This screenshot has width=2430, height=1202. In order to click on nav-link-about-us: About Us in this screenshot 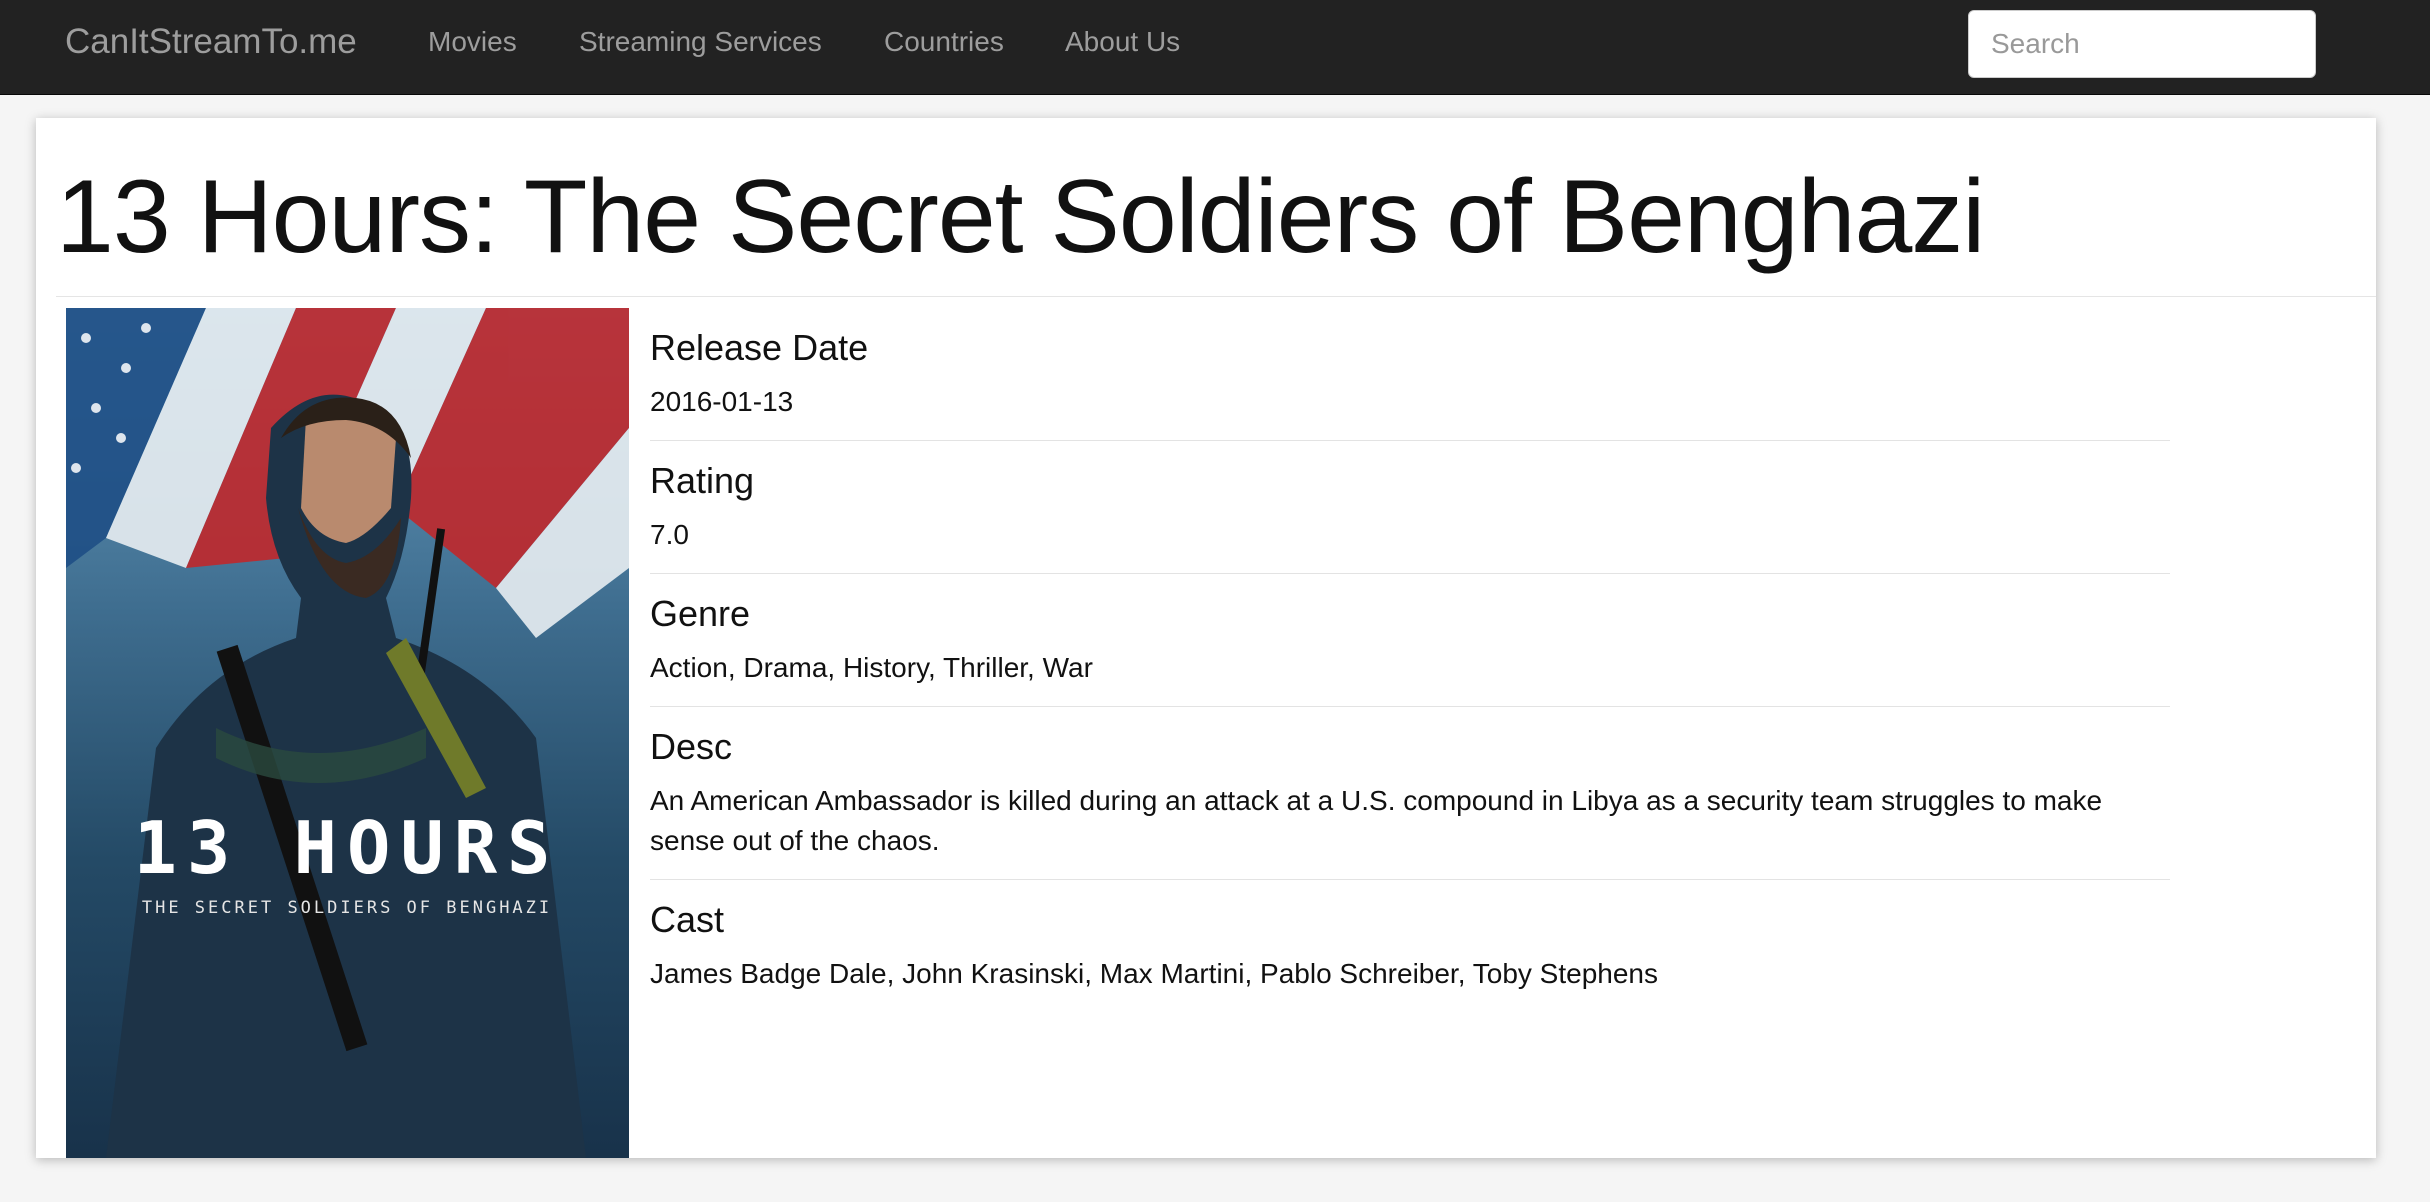, I will do `click(1122, 42)`.